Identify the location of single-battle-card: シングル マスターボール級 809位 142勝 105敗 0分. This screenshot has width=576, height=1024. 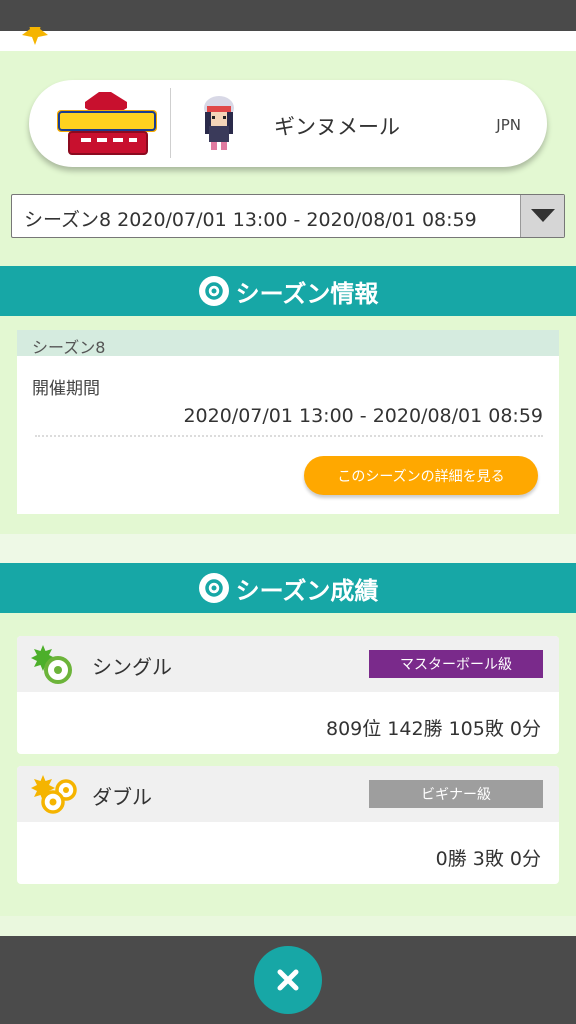
(288, 695).